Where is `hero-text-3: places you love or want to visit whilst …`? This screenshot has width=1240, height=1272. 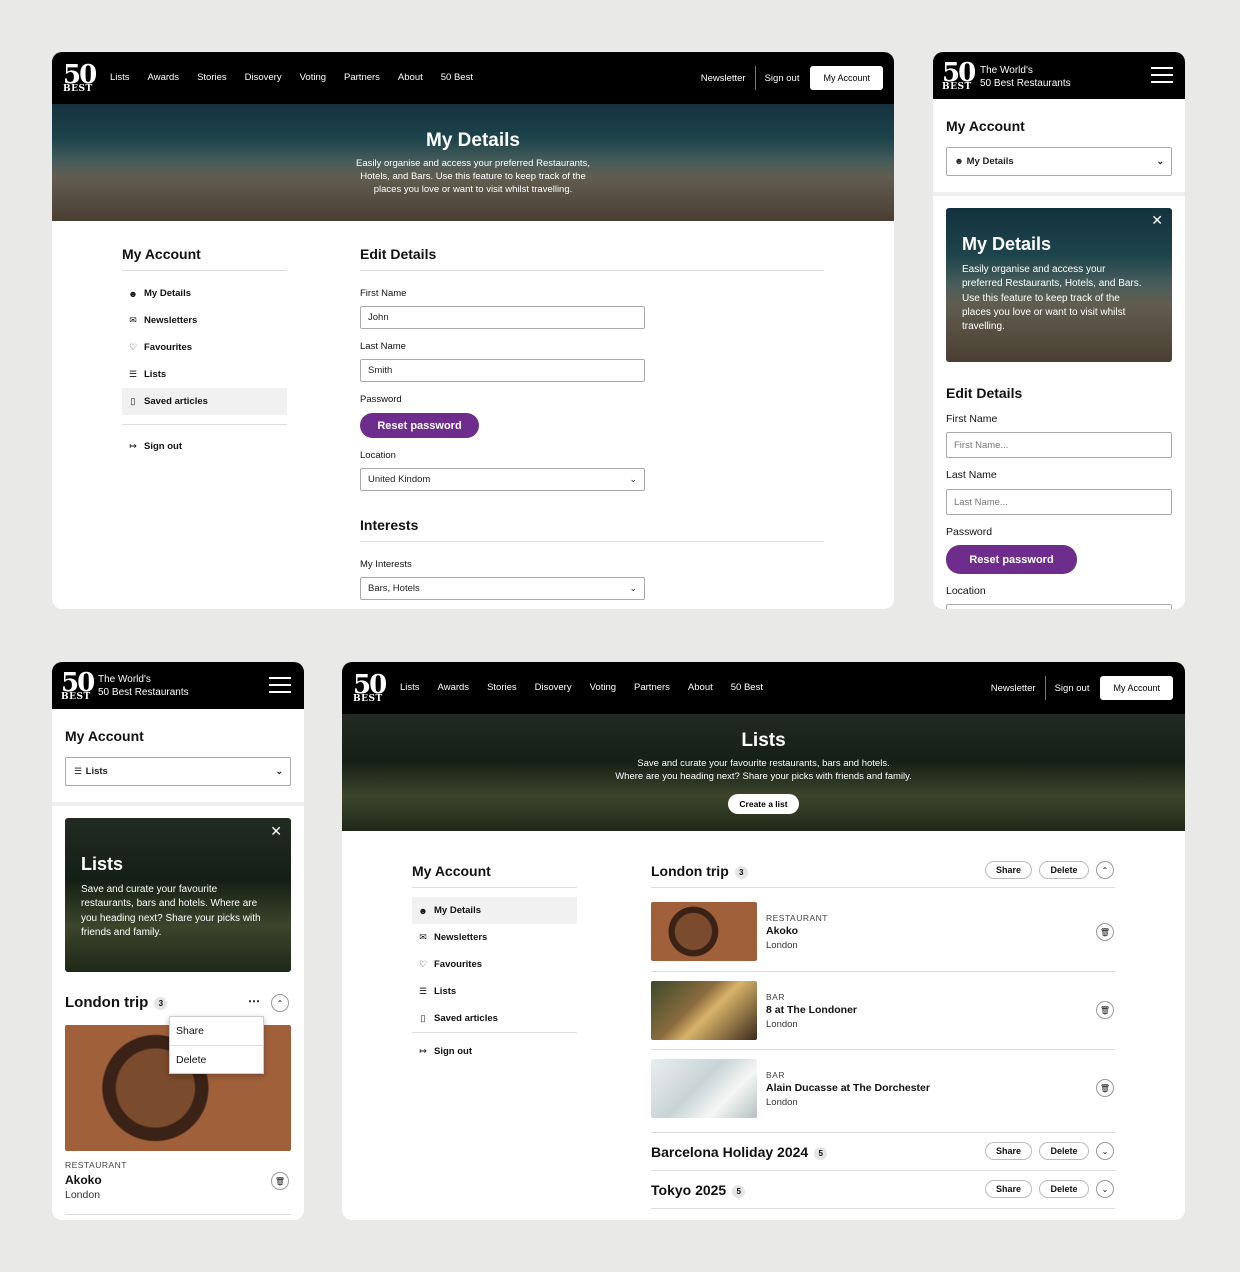
hero-text-3: places you love or want to visit whilst … is located at coordinates (473, 189).